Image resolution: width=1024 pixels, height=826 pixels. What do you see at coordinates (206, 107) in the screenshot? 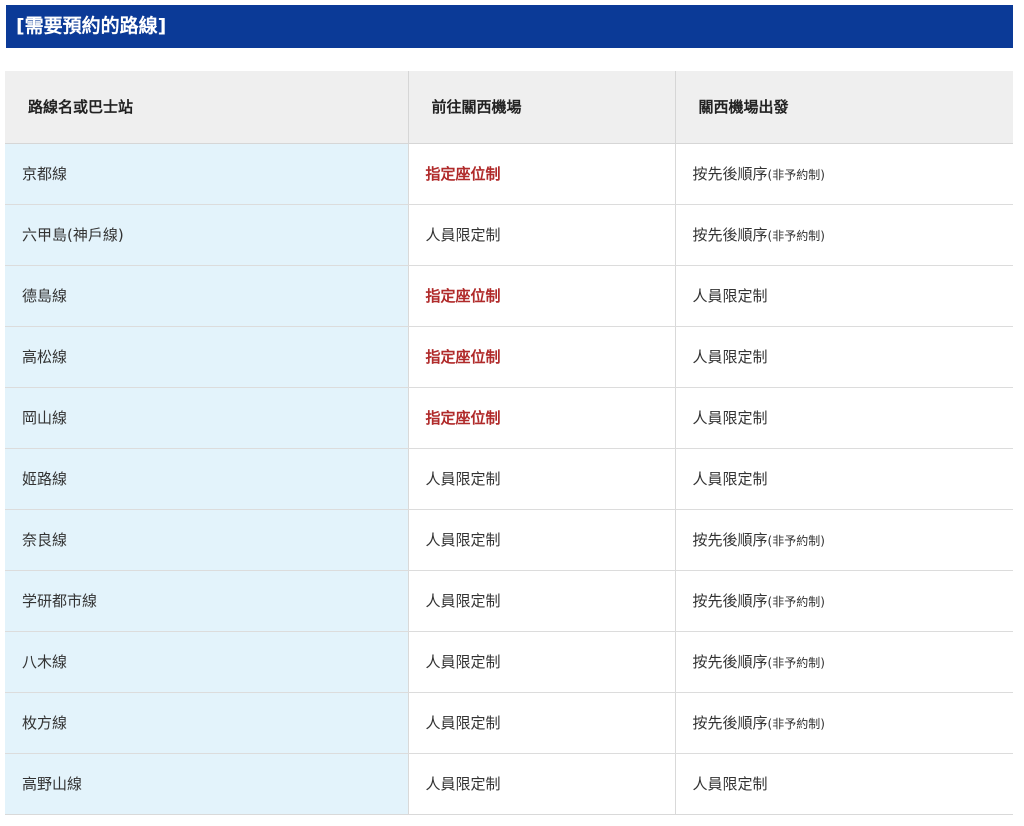
I see `column-header-route: 路線名或巴士站` at bounding box center [206, 107].